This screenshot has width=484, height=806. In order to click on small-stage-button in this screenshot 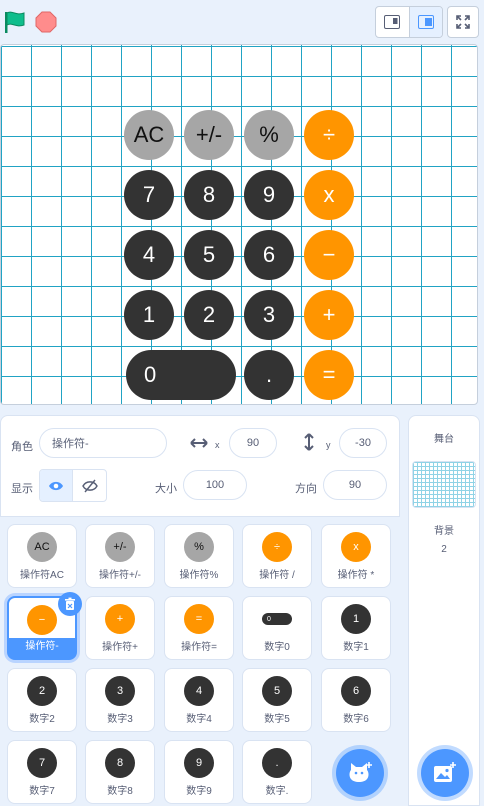, I will do `click(392, 22)`.